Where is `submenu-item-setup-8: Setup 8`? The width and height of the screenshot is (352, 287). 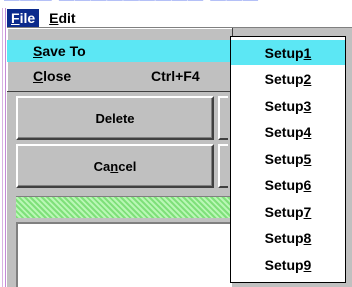 submenu-item-setup-8: Setup 8 is located at coordinates (288, 237).